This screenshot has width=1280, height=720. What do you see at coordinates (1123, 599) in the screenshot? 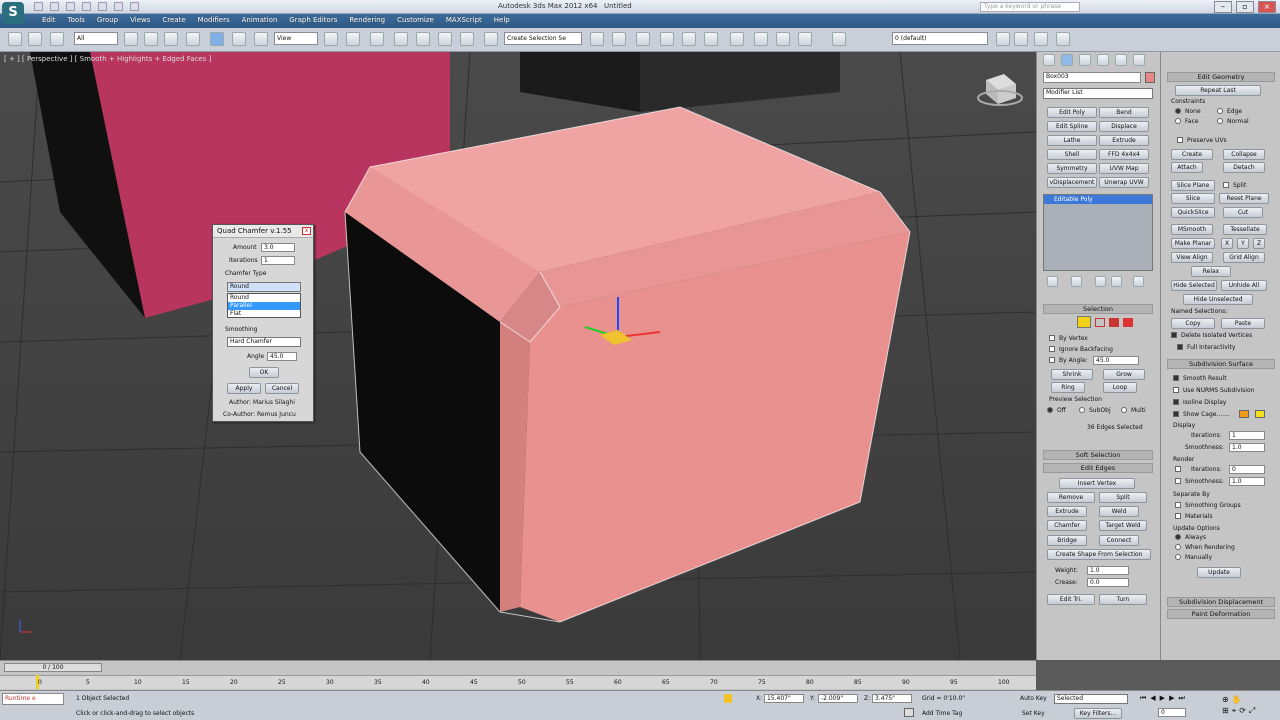
I see `turn-button: Turn` at bounding box center [1123, 599].